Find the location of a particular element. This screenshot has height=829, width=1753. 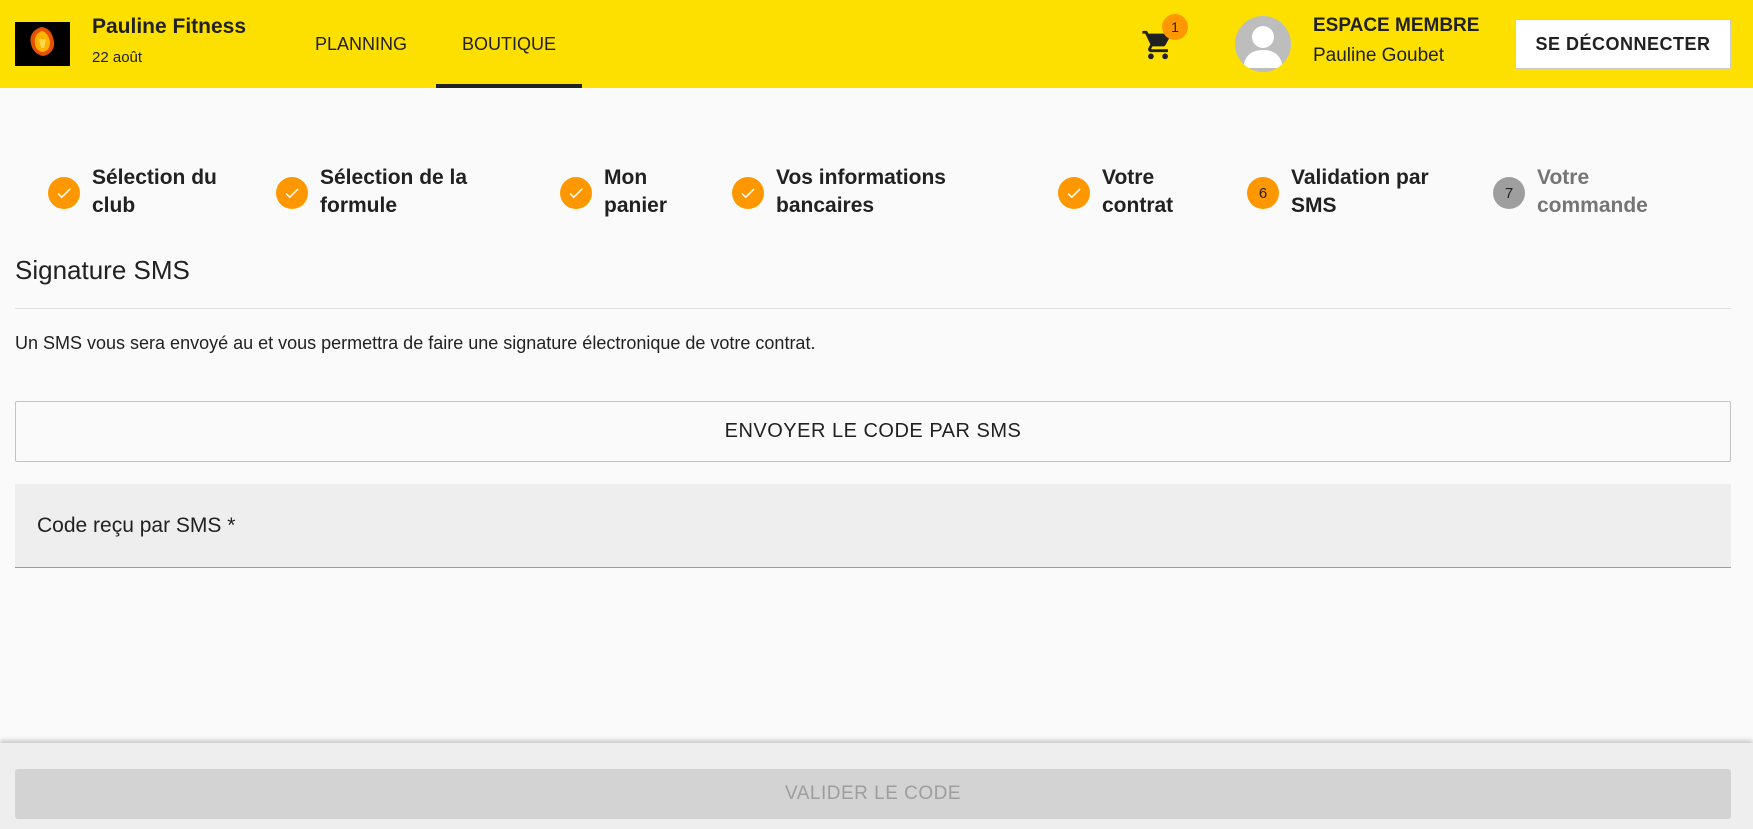

step-label: Validation par SMS is located at coordinates (1360, 191).